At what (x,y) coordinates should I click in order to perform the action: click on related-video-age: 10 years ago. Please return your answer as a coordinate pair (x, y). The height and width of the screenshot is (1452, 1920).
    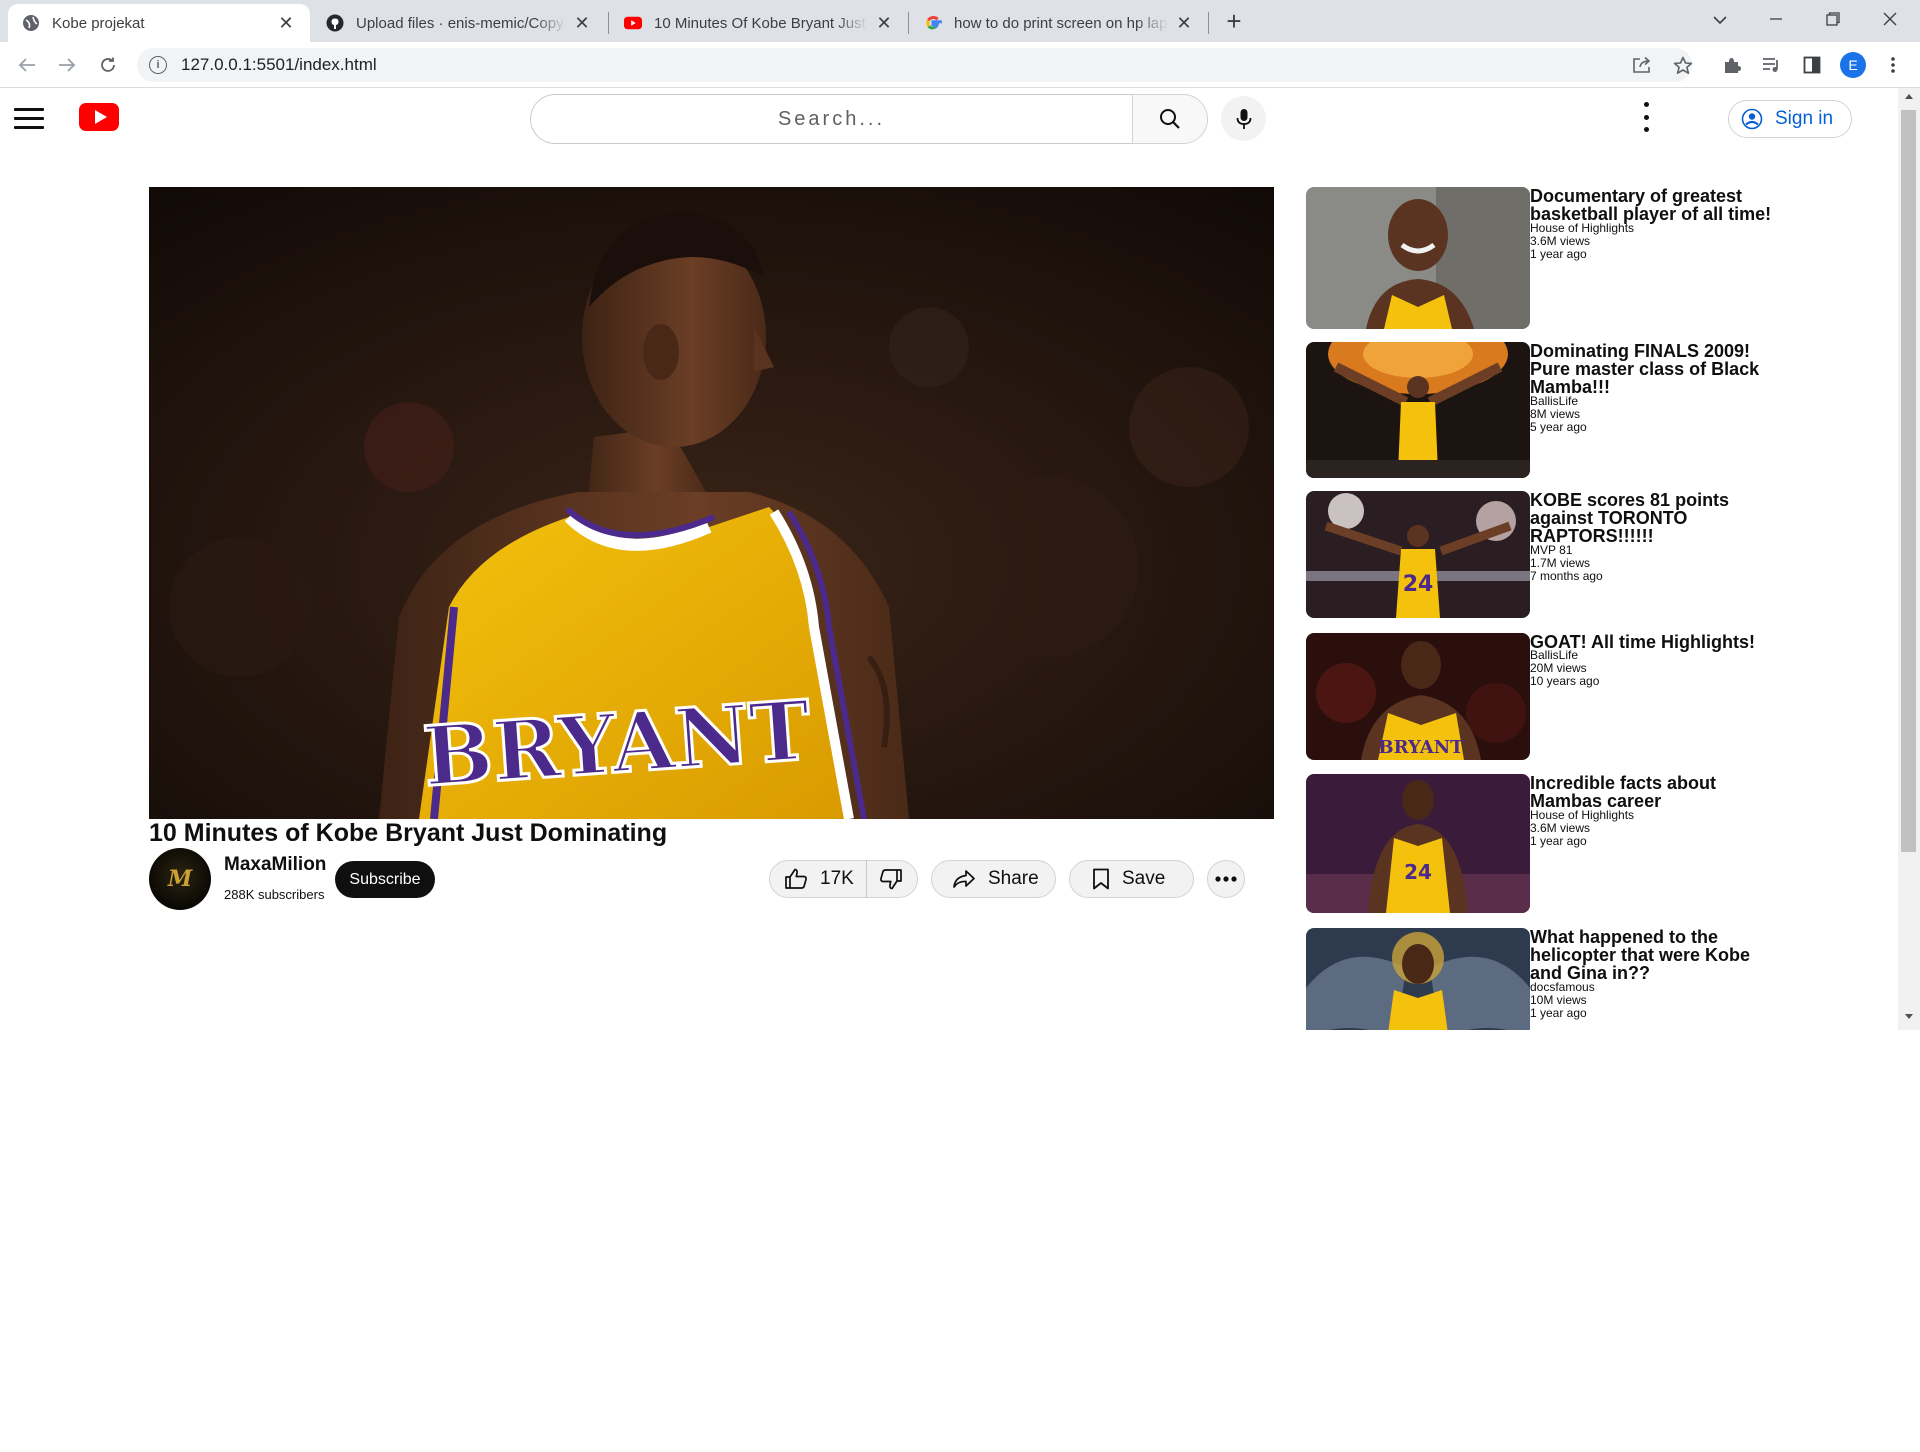
    Looking at the image, I should click on (1565, 681).